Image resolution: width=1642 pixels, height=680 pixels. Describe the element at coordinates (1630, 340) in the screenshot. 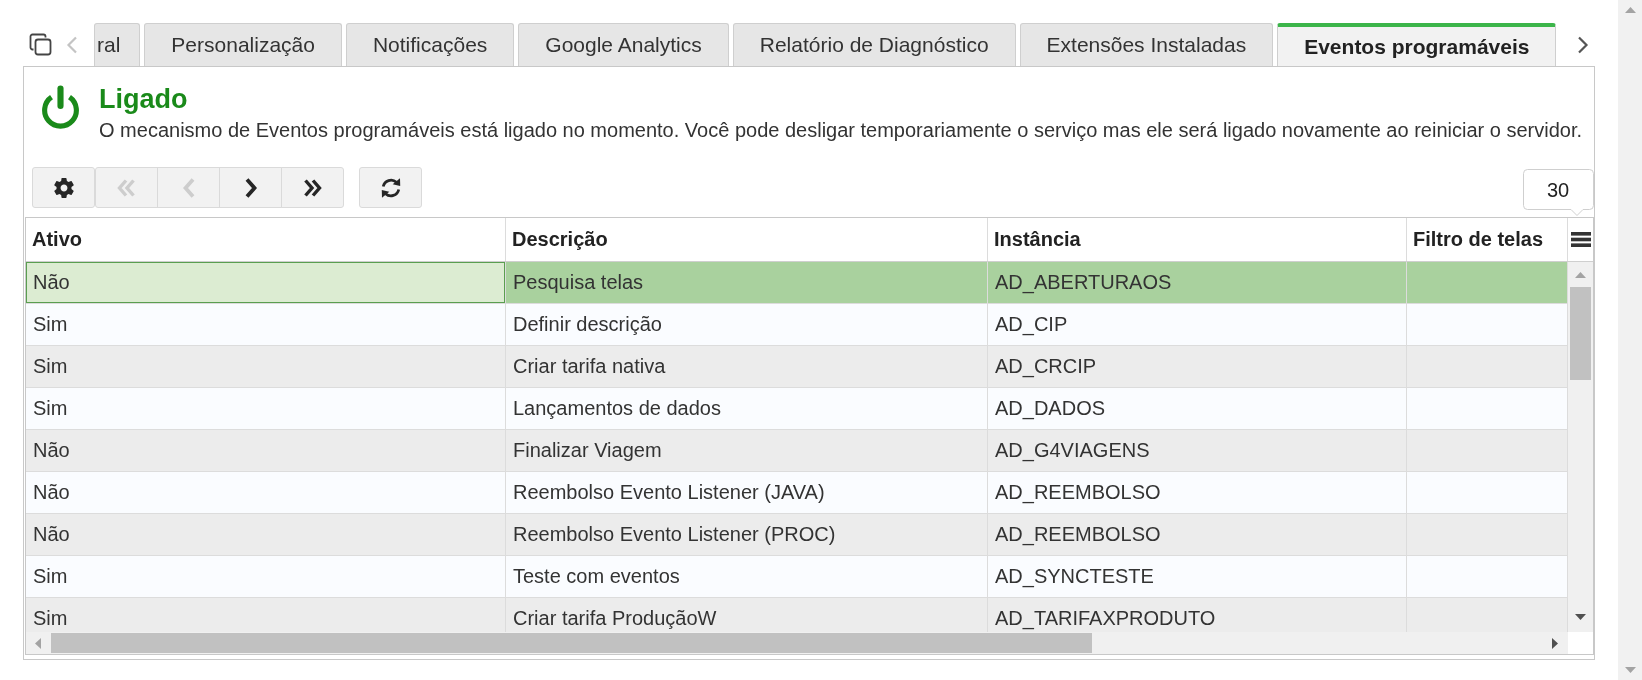

I see `page-scrollbar` at that location.